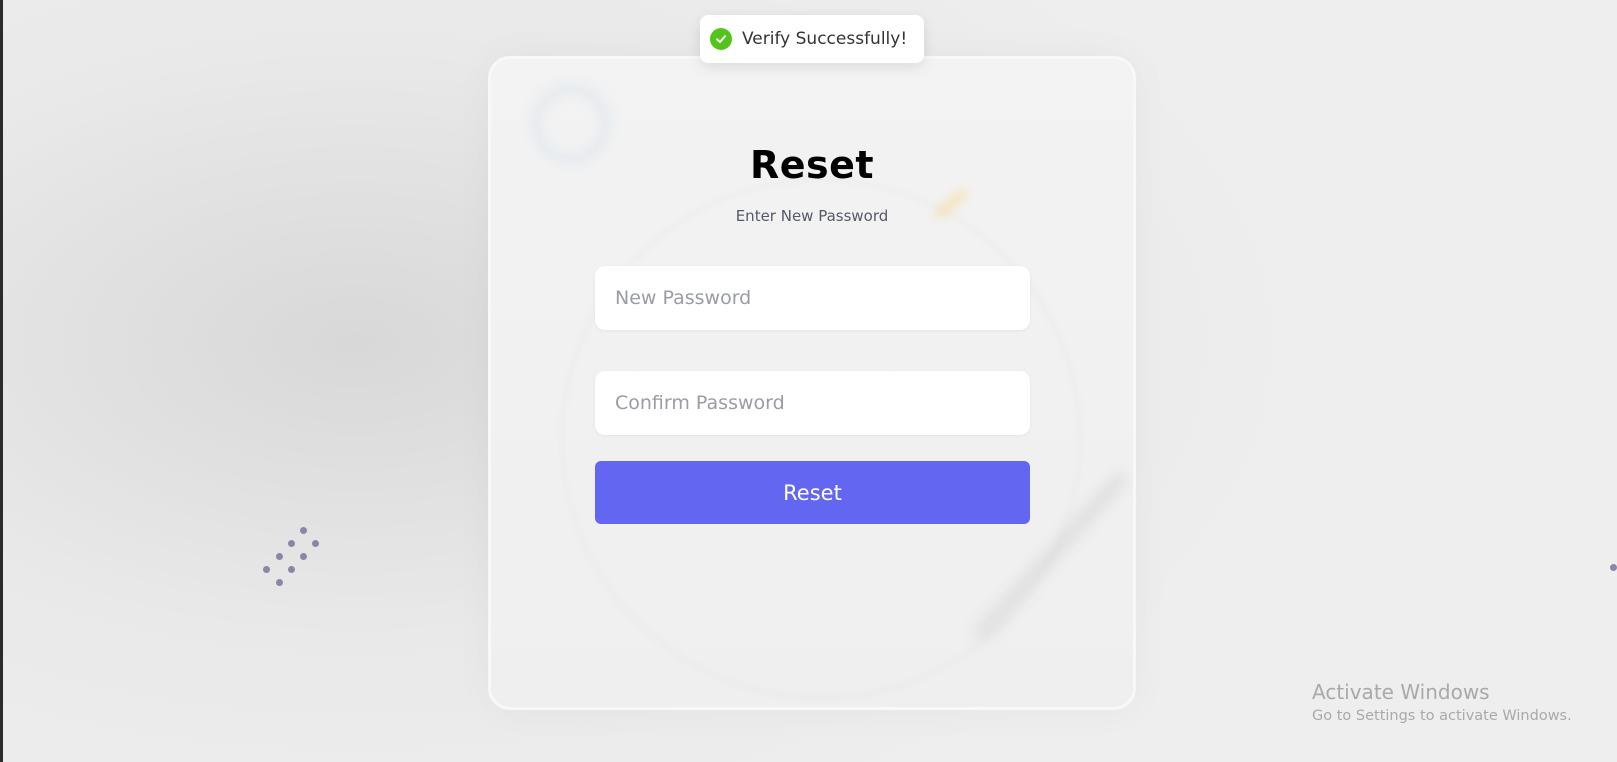  Describe the element at coordinates (1401, 692) in the screenshot. I see `watermark-title: Activate Windows` at that location.